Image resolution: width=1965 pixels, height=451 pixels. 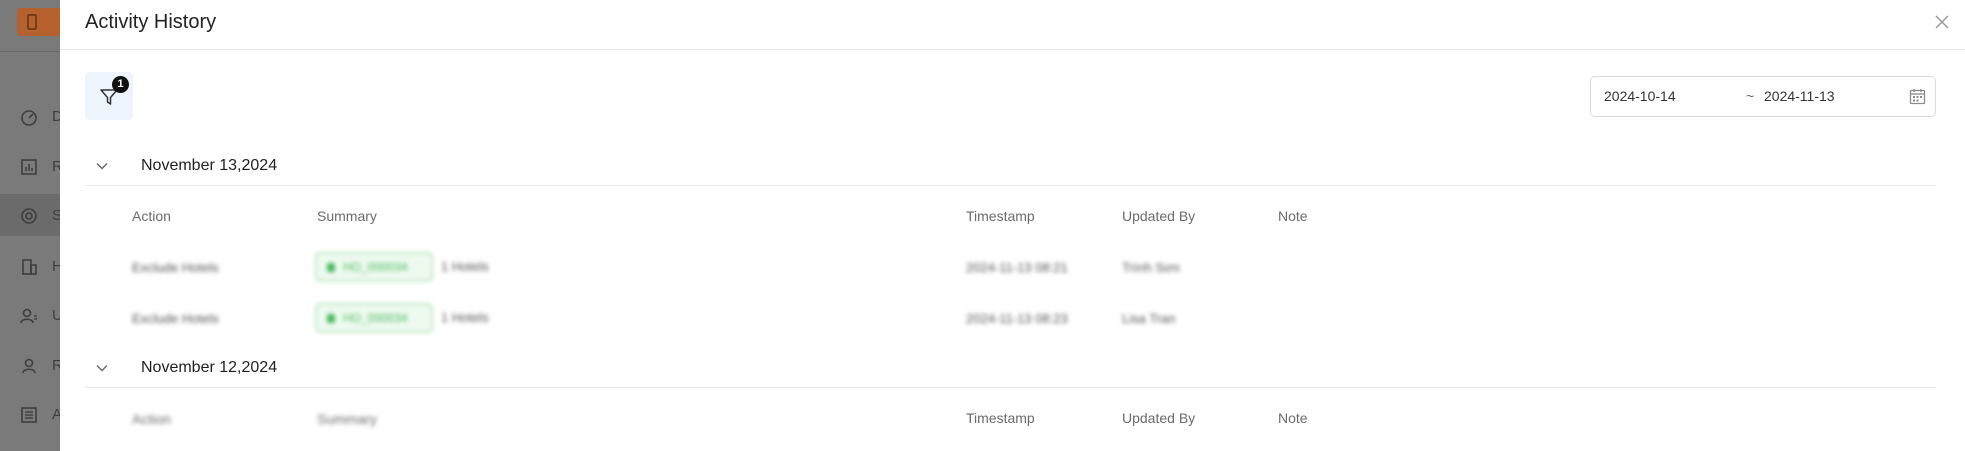 I want to click on target-icon, so click(x=29, y=216).